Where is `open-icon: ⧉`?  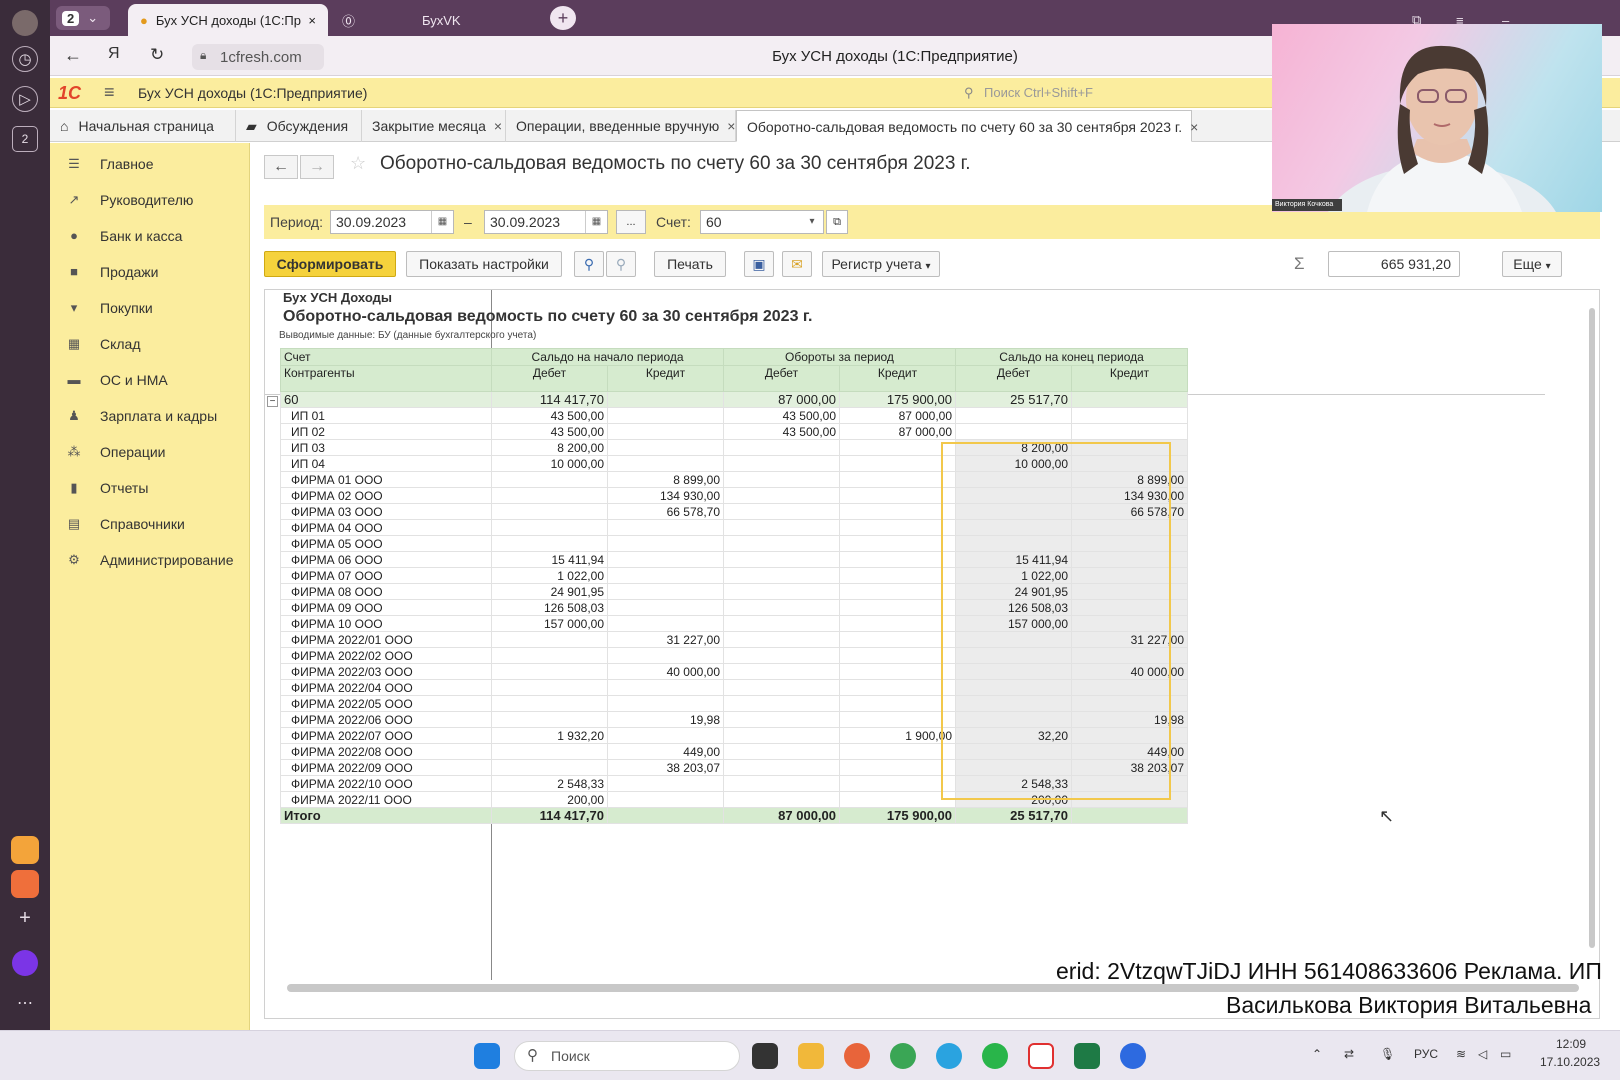
open-icon: ⧉ is located at coordinates (837, 222).